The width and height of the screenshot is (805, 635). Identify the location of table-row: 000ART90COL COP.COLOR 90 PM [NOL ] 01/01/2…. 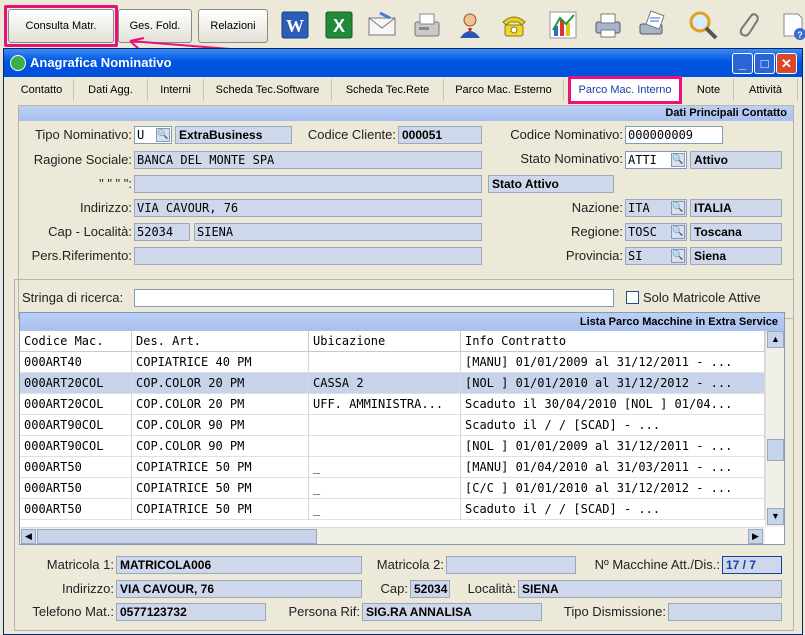
(392, 446).